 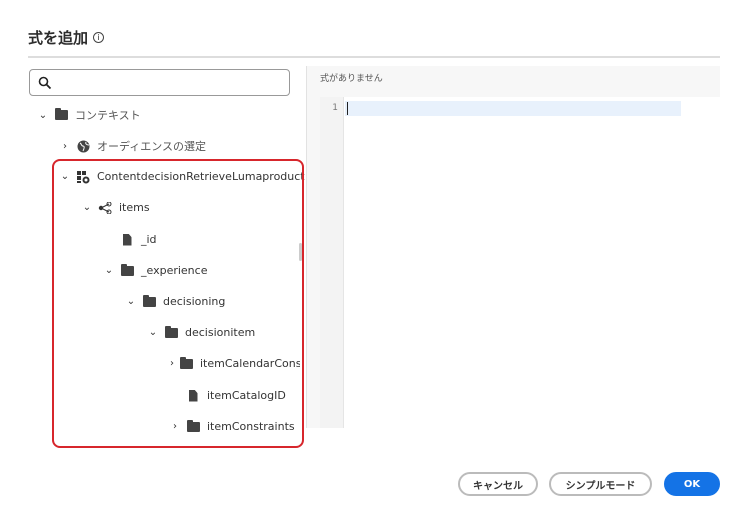 What do you see at coordinates (45, 83) in the screenshot?
I see `search-icon` at bounding box center [45, 83].